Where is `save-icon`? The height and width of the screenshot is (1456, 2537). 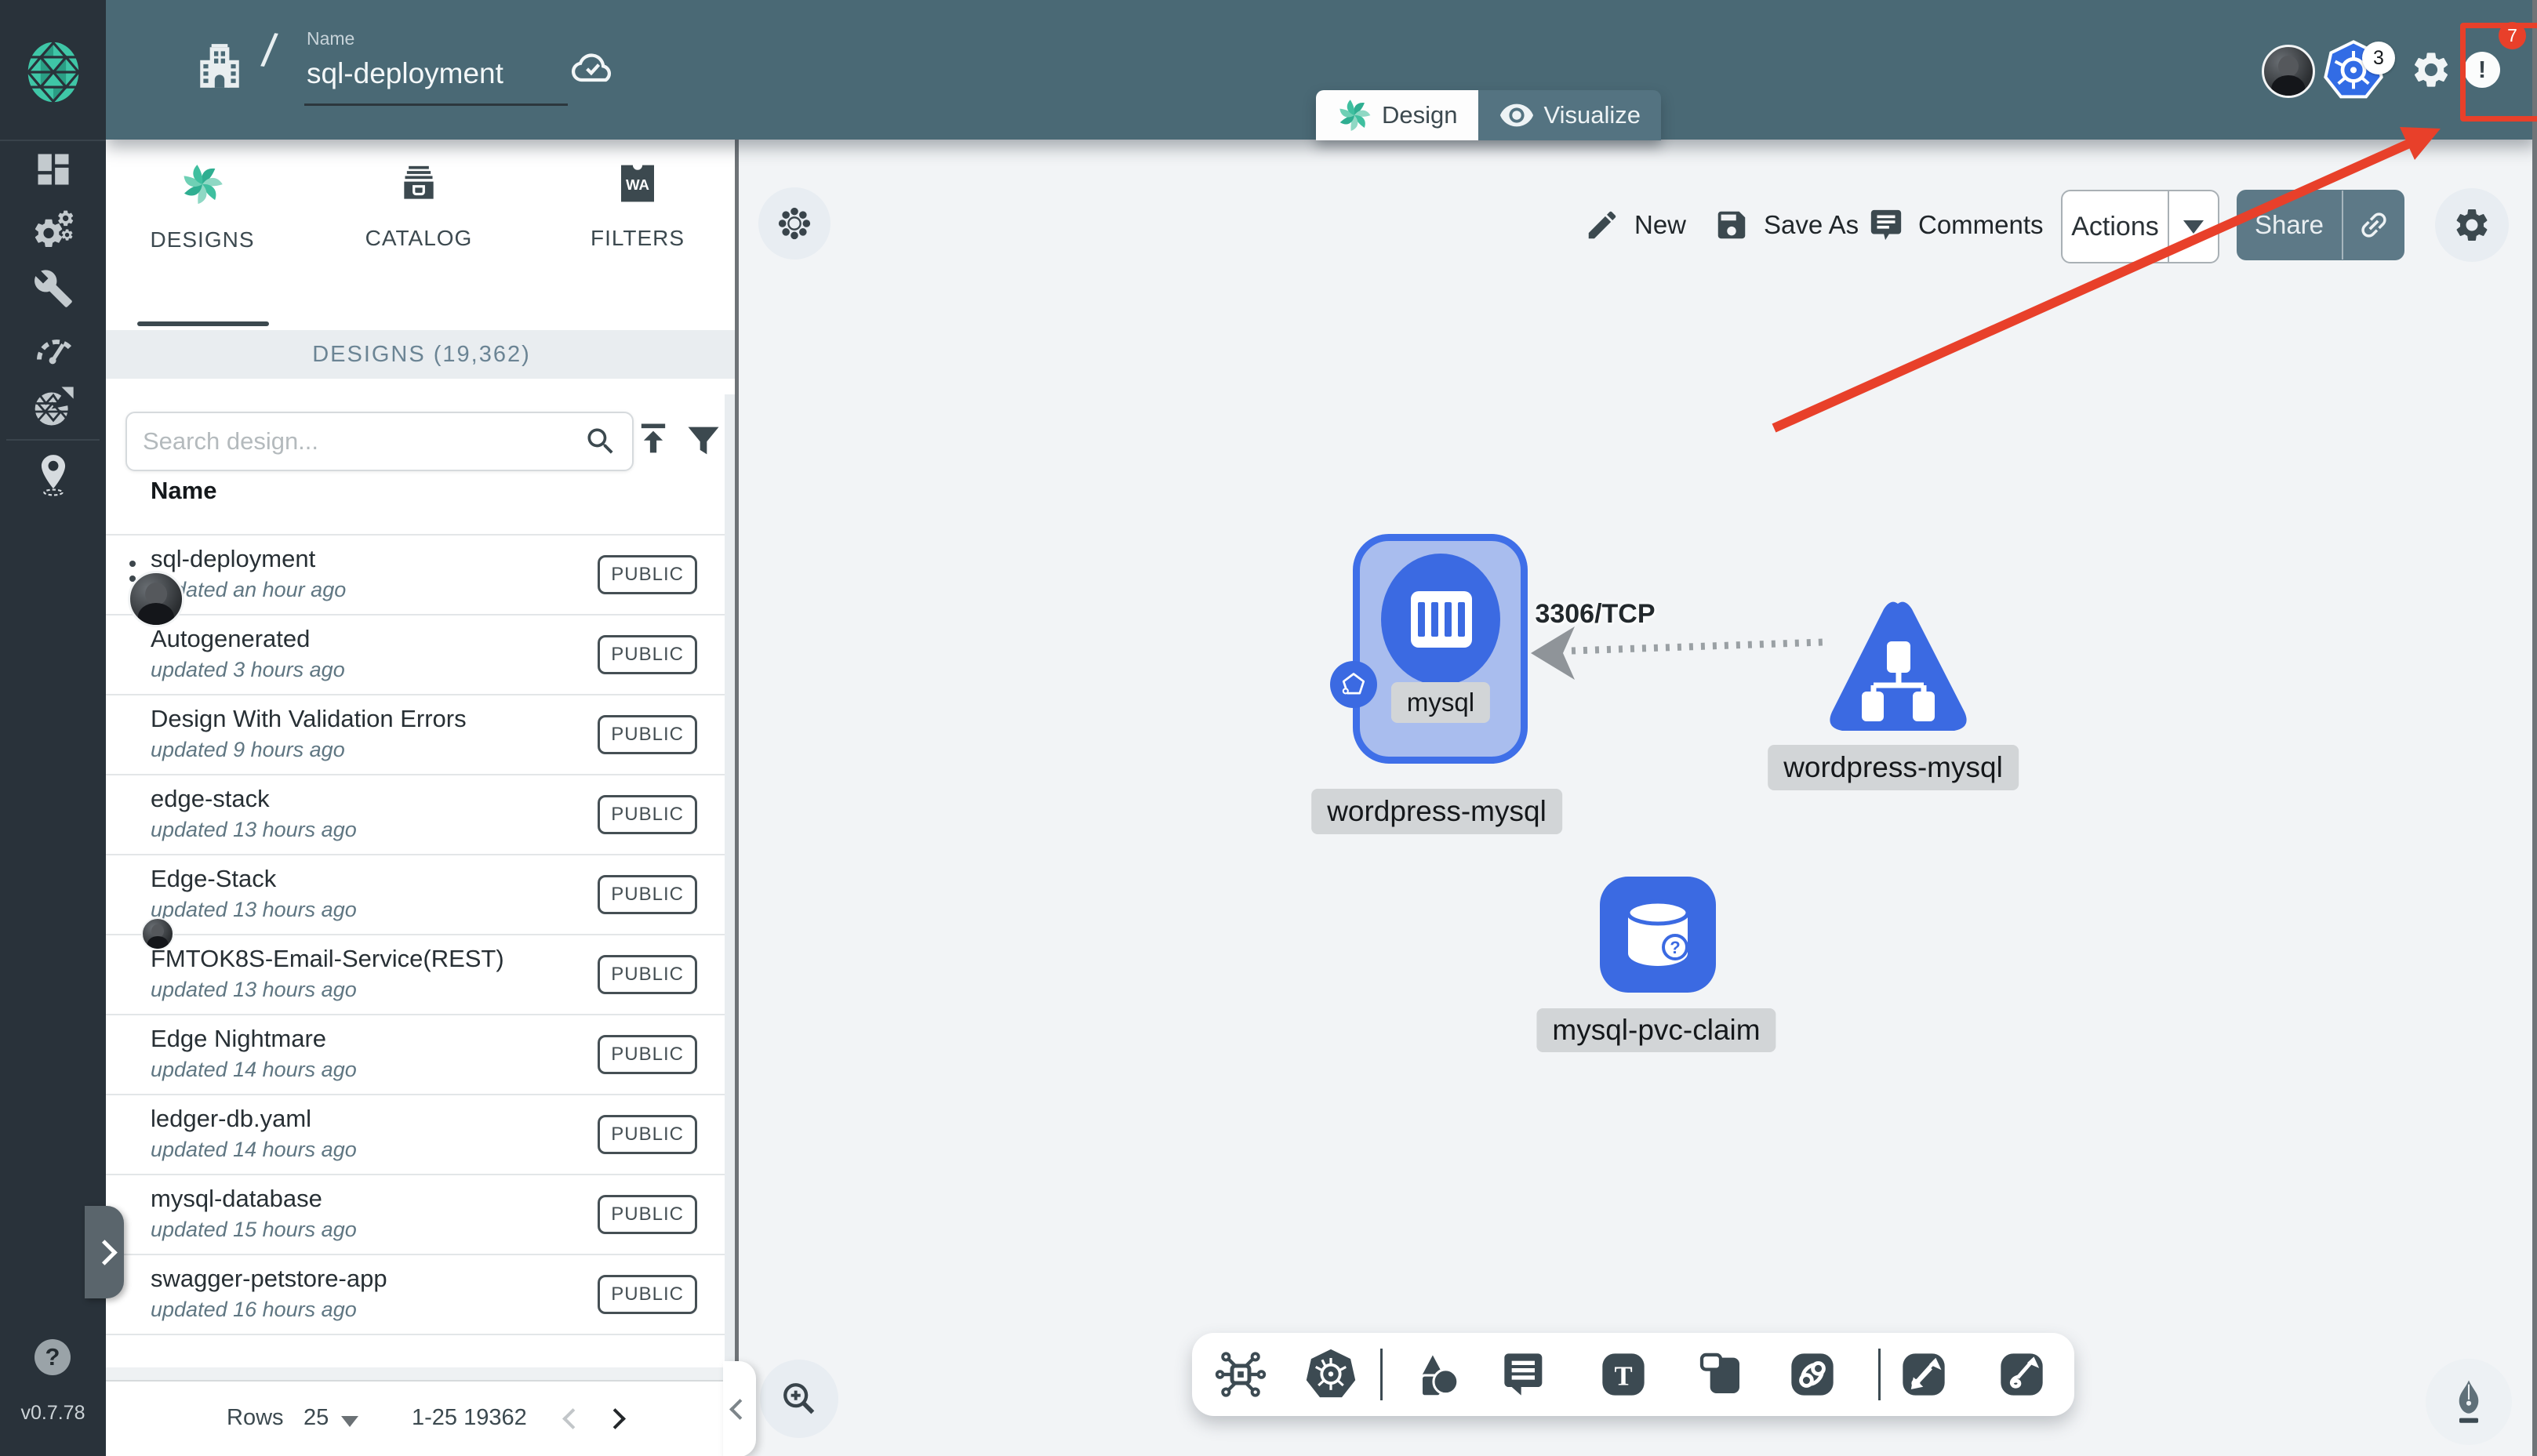 save-icon is located at coordinates (1731, 225).